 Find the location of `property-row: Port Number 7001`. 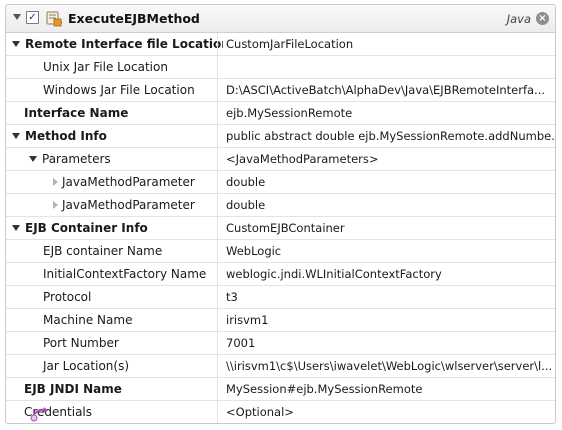

property-row: Port Number 7001 is located at coordinates (280, 343).